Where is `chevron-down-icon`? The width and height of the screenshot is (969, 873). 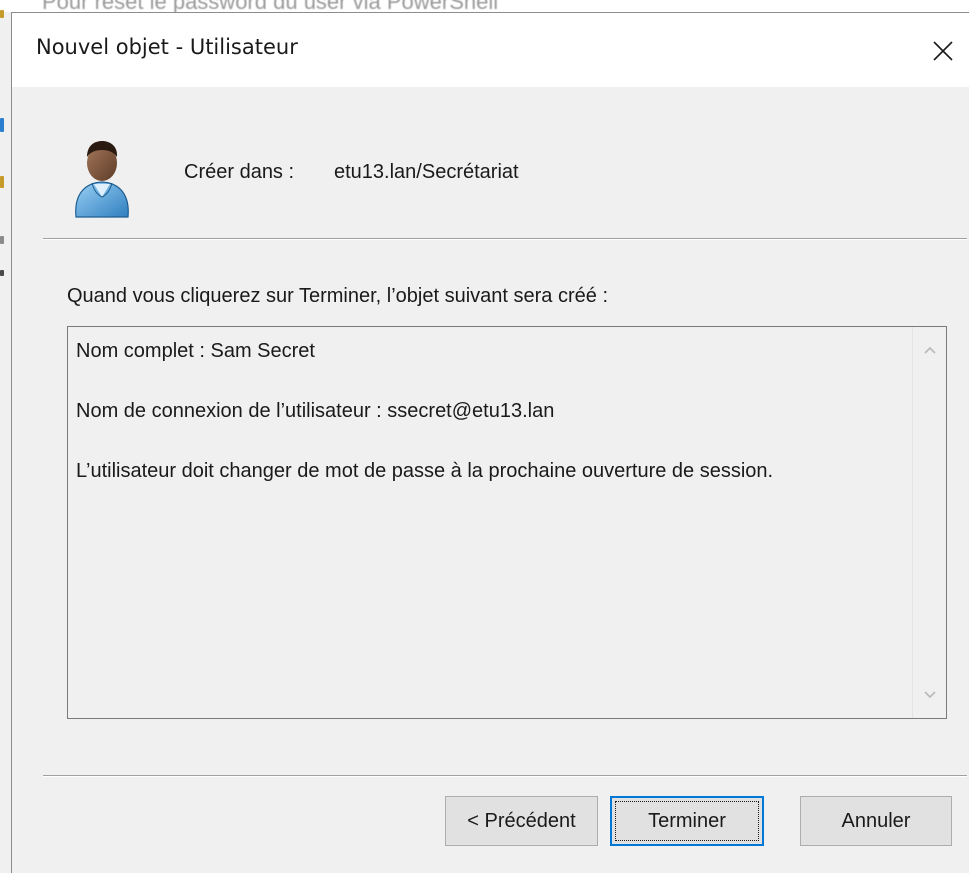
chevron-down-icon is located at coordinates (929, 695).